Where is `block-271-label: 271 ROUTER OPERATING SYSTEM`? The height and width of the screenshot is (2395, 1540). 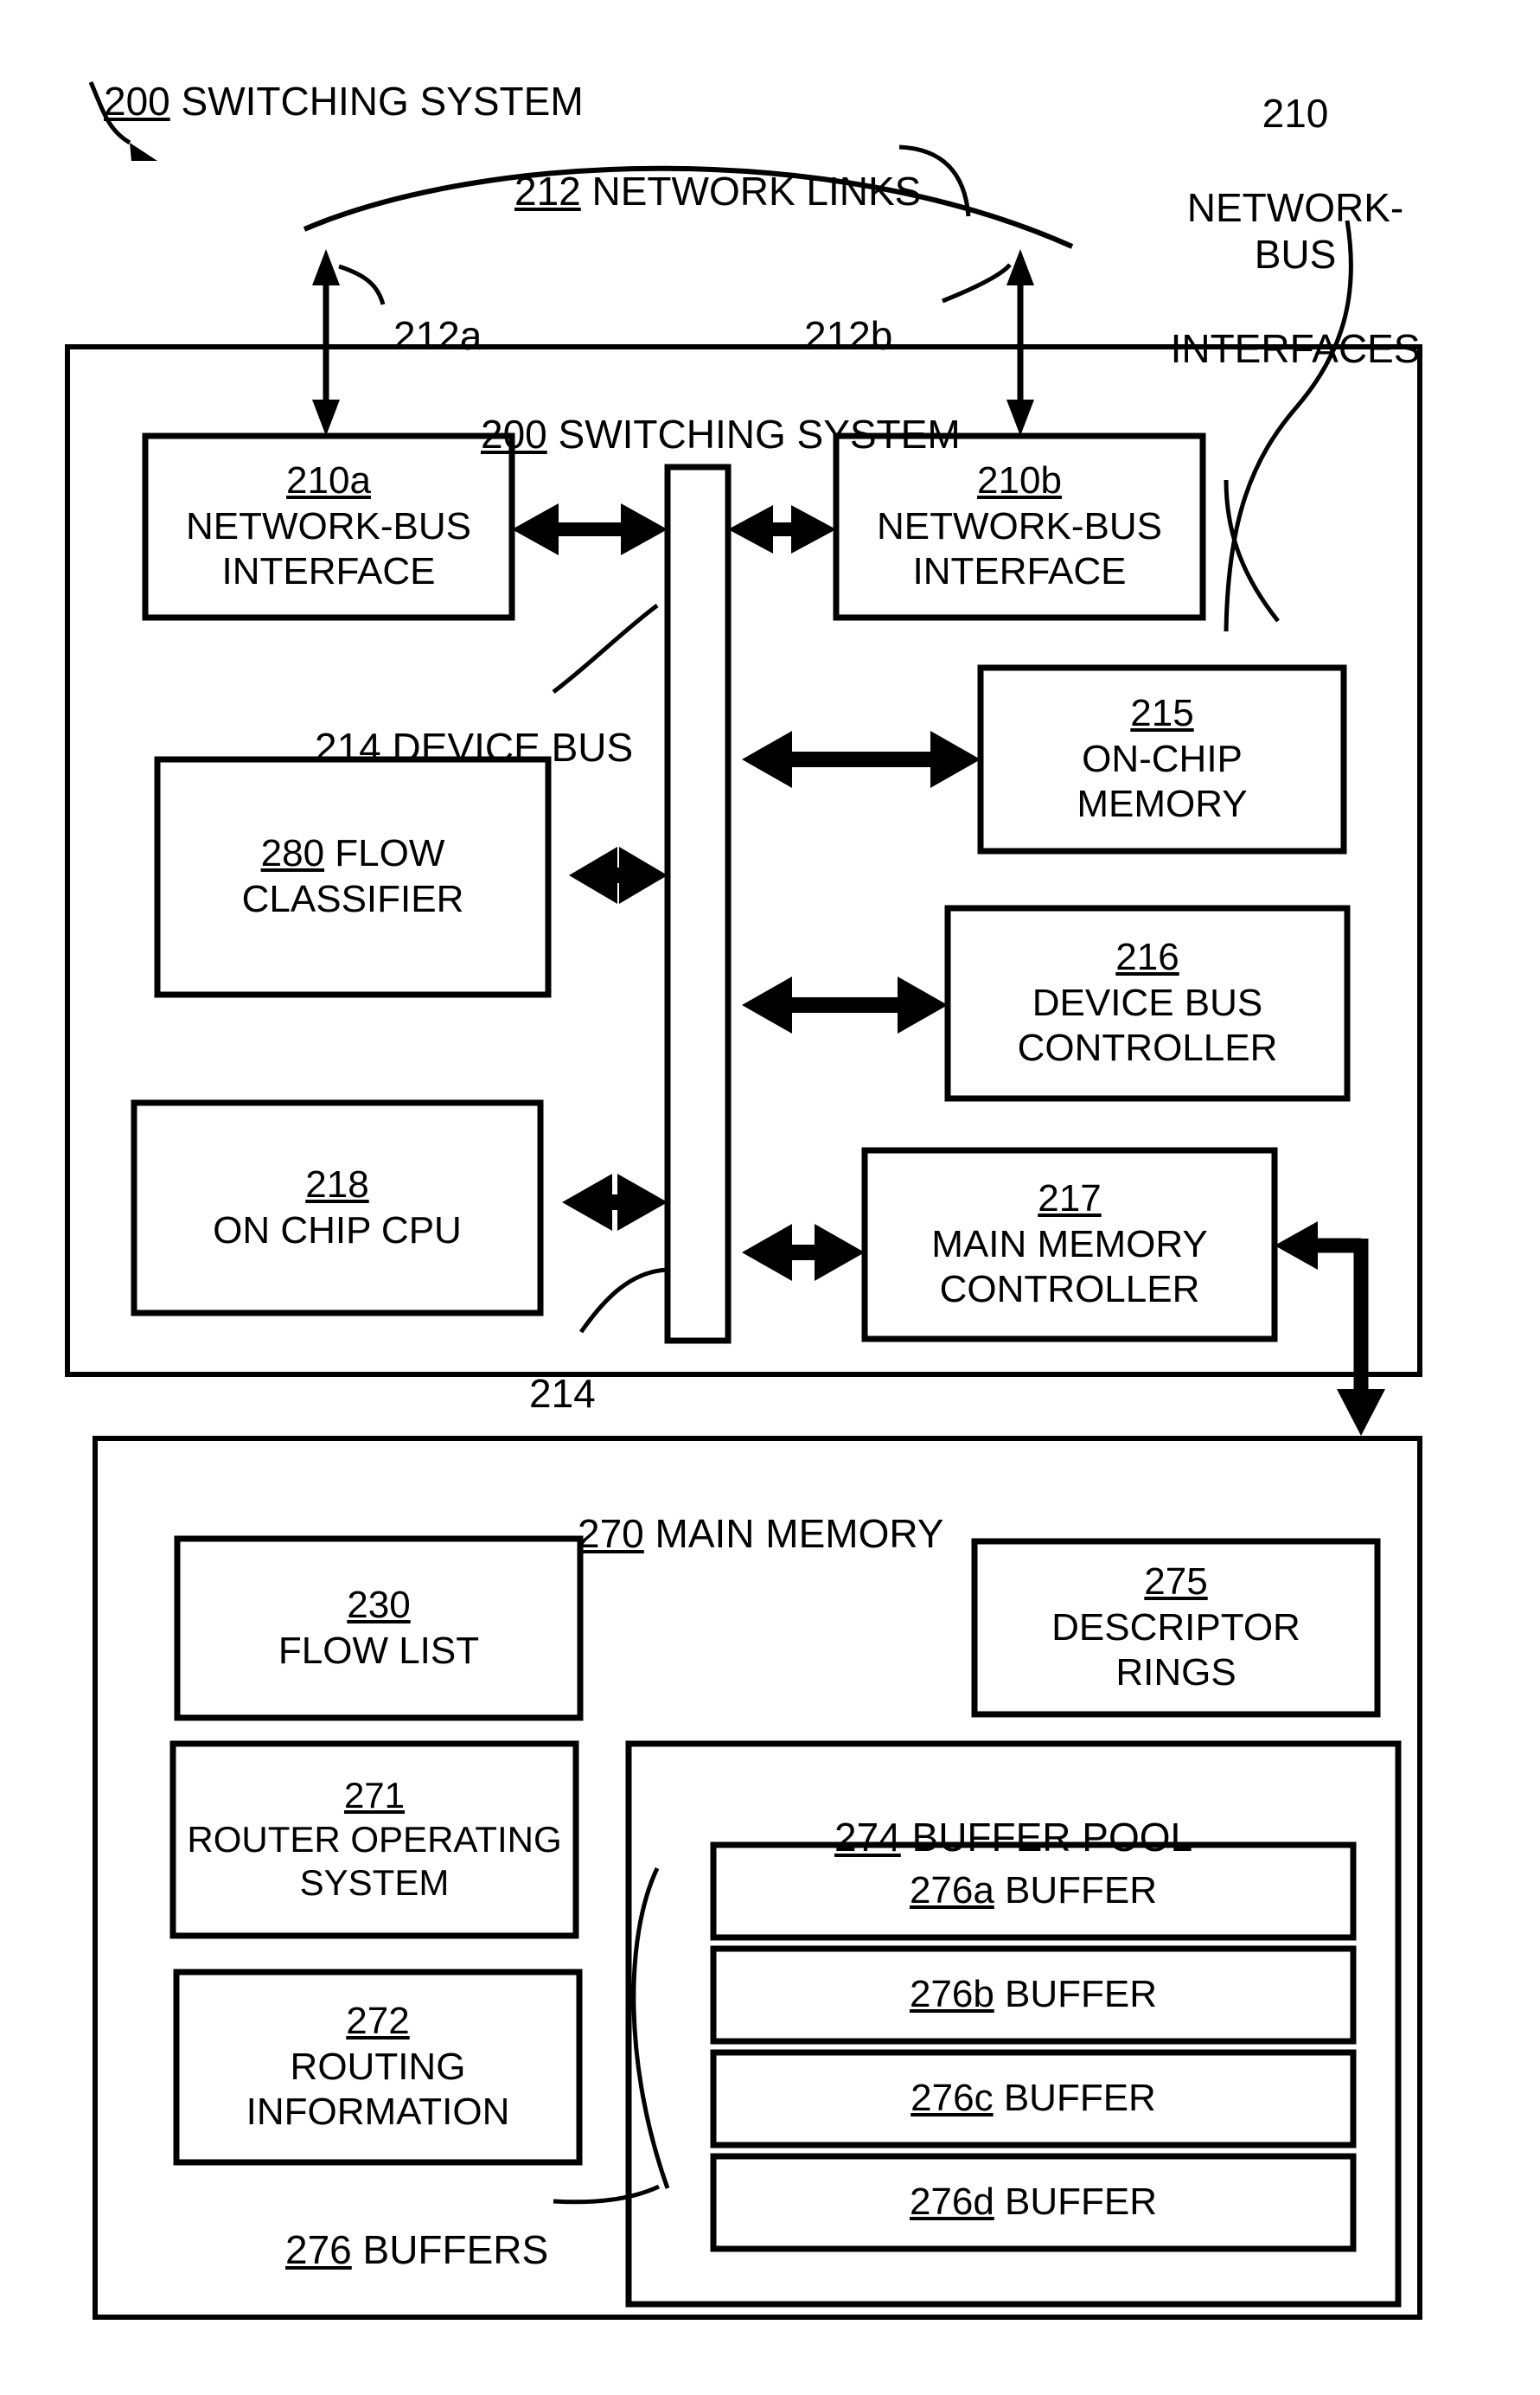 block-271-label: 271 ROUTER OPERATING SYSTEM is located at coordinates (374, 1840).